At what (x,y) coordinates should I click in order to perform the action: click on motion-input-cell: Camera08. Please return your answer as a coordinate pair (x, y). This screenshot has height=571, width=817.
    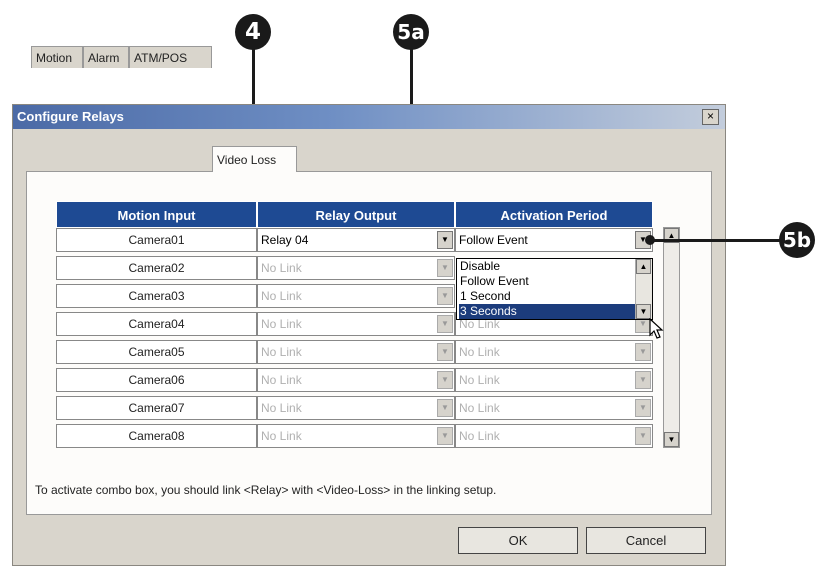
    Looking at the image, I should click on (156, 436).